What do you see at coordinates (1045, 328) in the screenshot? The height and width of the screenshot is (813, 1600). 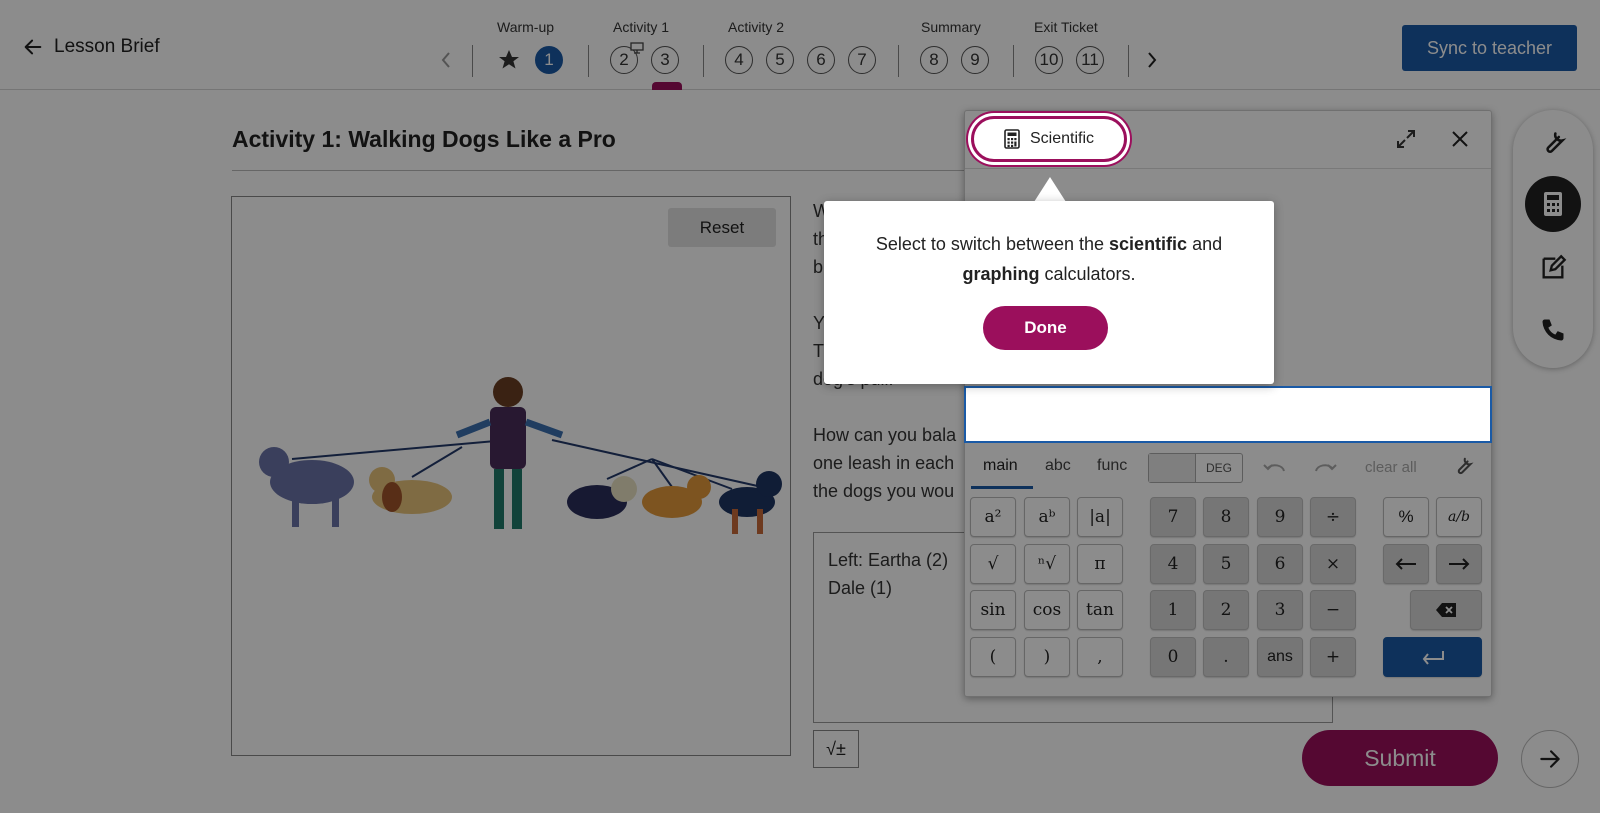 I see `done-button: Done` at bounding box center [1045, 328].